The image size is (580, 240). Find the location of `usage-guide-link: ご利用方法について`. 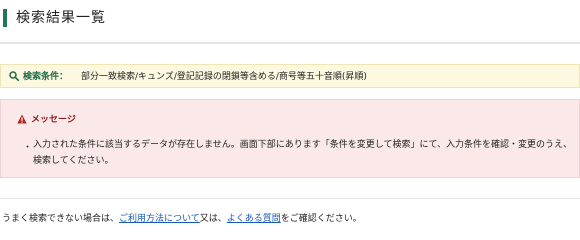

usage-guide-link: ご利用方法について is located at coordinates (159, 219).